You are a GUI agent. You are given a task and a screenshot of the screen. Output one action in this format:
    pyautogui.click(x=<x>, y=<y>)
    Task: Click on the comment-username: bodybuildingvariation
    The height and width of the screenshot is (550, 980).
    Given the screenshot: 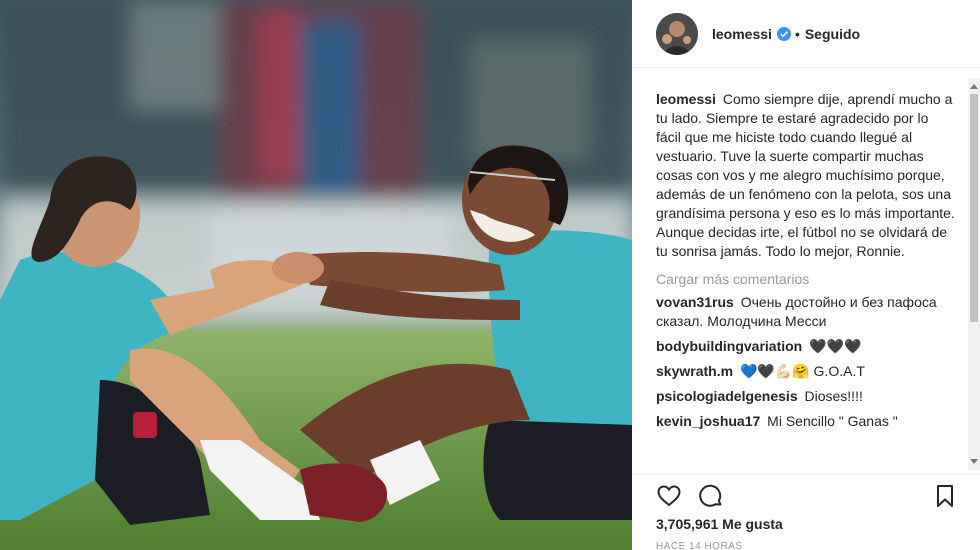 What is the action you would take?
    pyautogui.click(x=729, y=346)
    